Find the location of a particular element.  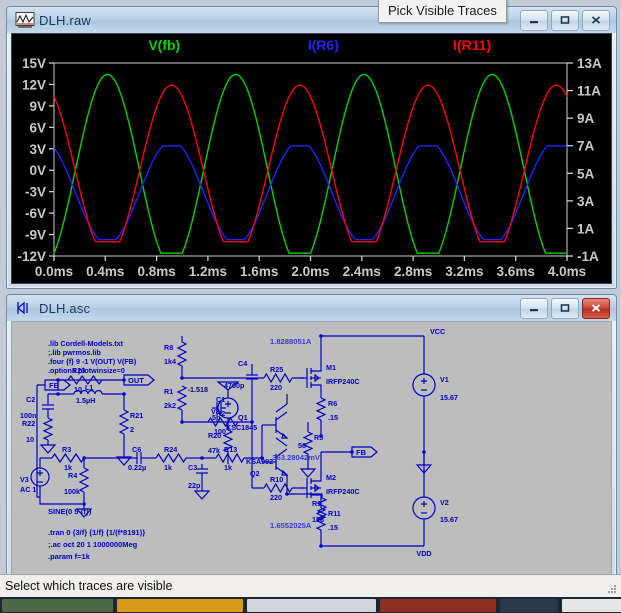

resistor-R3 is located at coordinates (68, 458).